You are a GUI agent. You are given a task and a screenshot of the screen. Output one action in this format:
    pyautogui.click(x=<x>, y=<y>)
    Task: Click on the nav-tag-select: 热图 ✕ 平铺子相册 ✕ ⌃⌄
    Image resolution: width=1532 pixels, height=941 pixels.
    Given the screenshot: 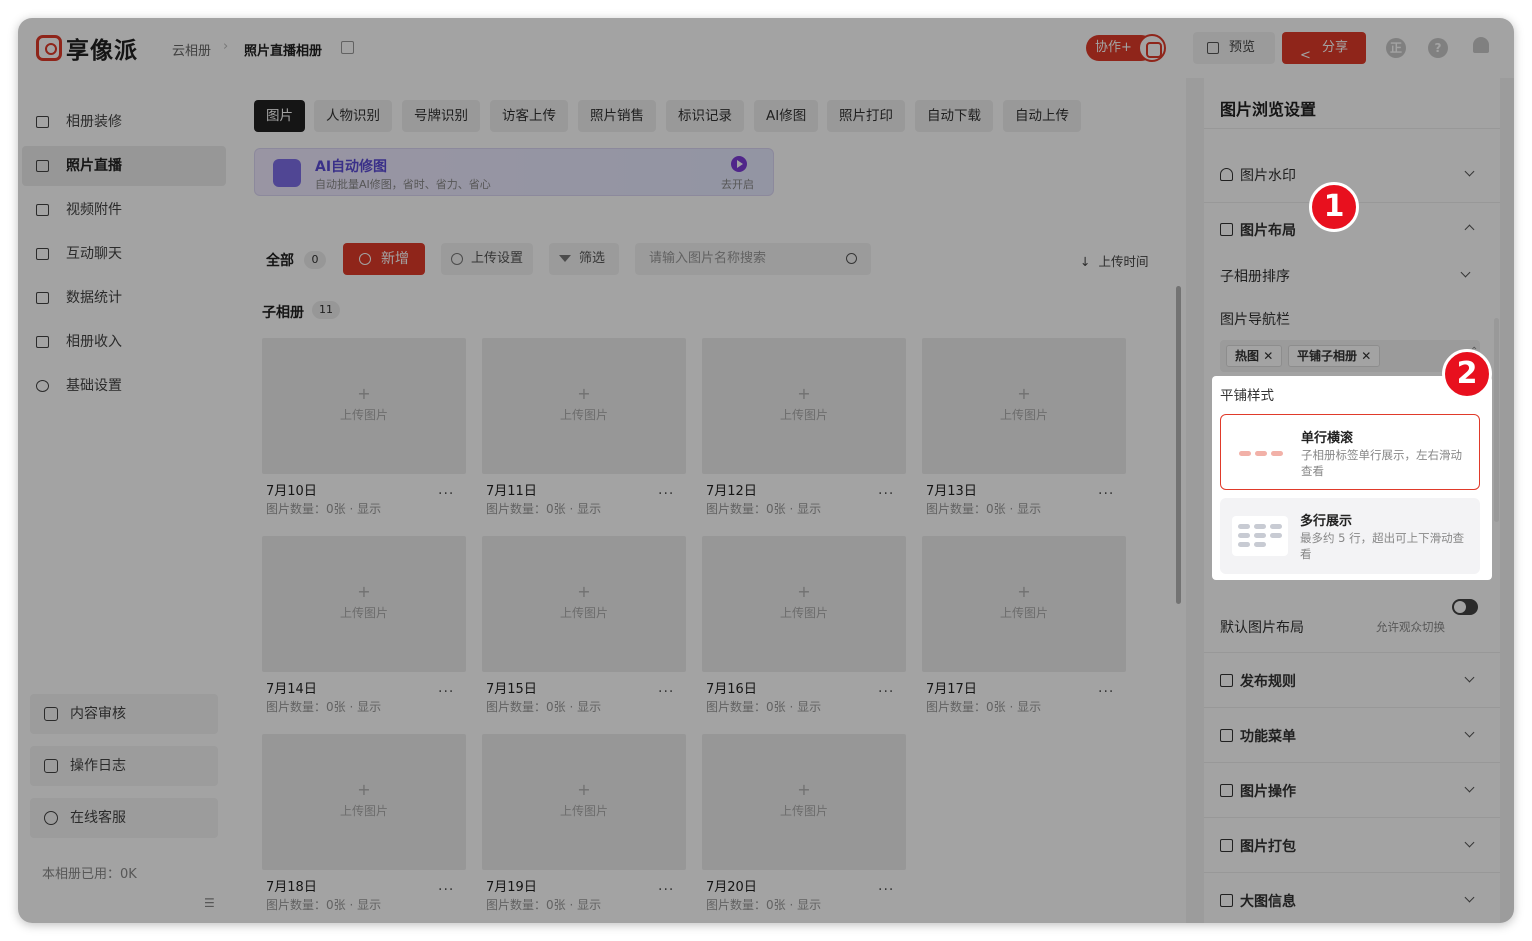 What is the action you would take?
    pyautogui.click(x=1350, y=356)
    